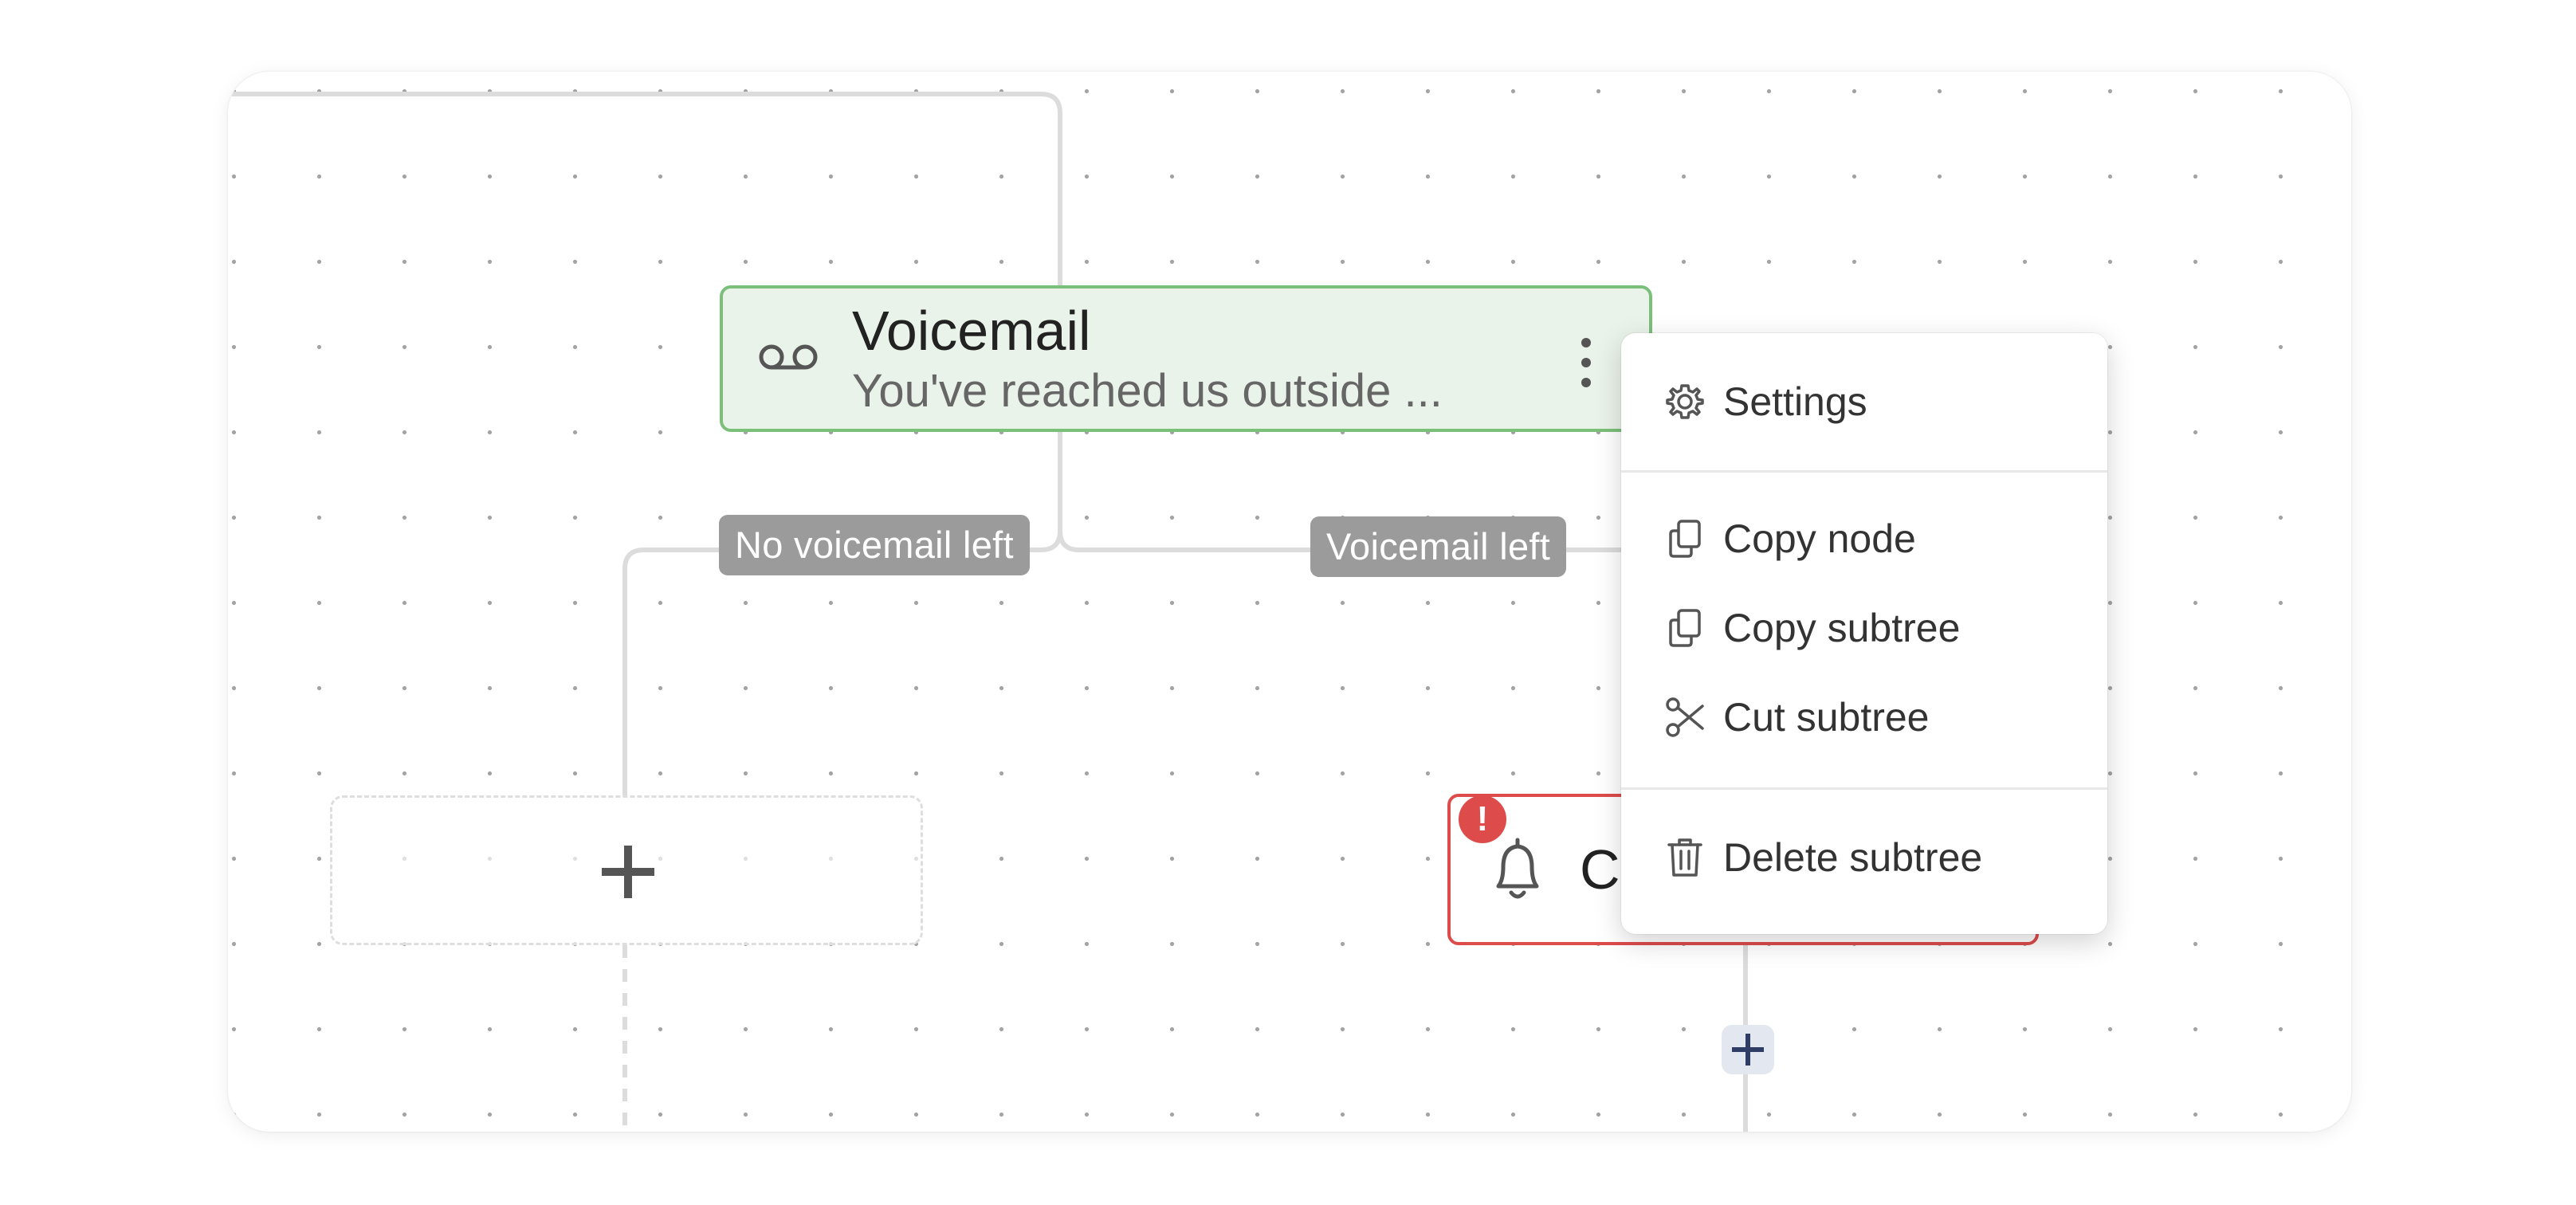  Describe the element at coordinates (1842, 628) in the screenshot. I see `menu-item-copy-subtree-label: Copy subtree` at that location.